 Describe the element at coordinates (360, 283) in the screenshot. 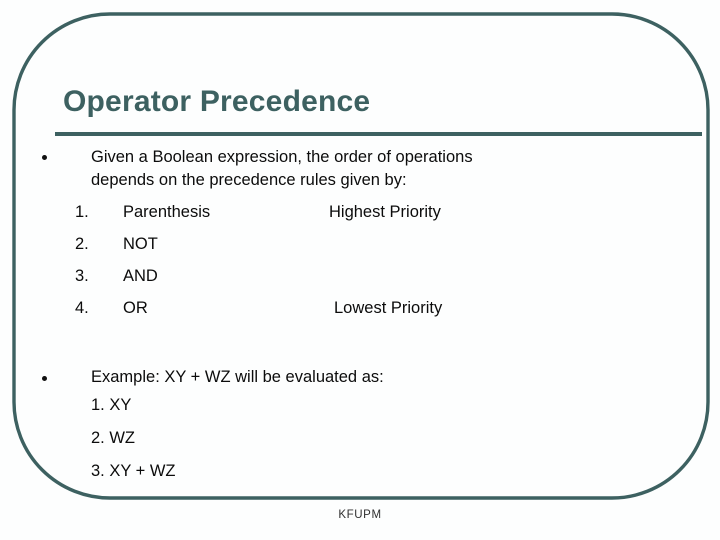

I see `list-item: 3. AND` at that location.